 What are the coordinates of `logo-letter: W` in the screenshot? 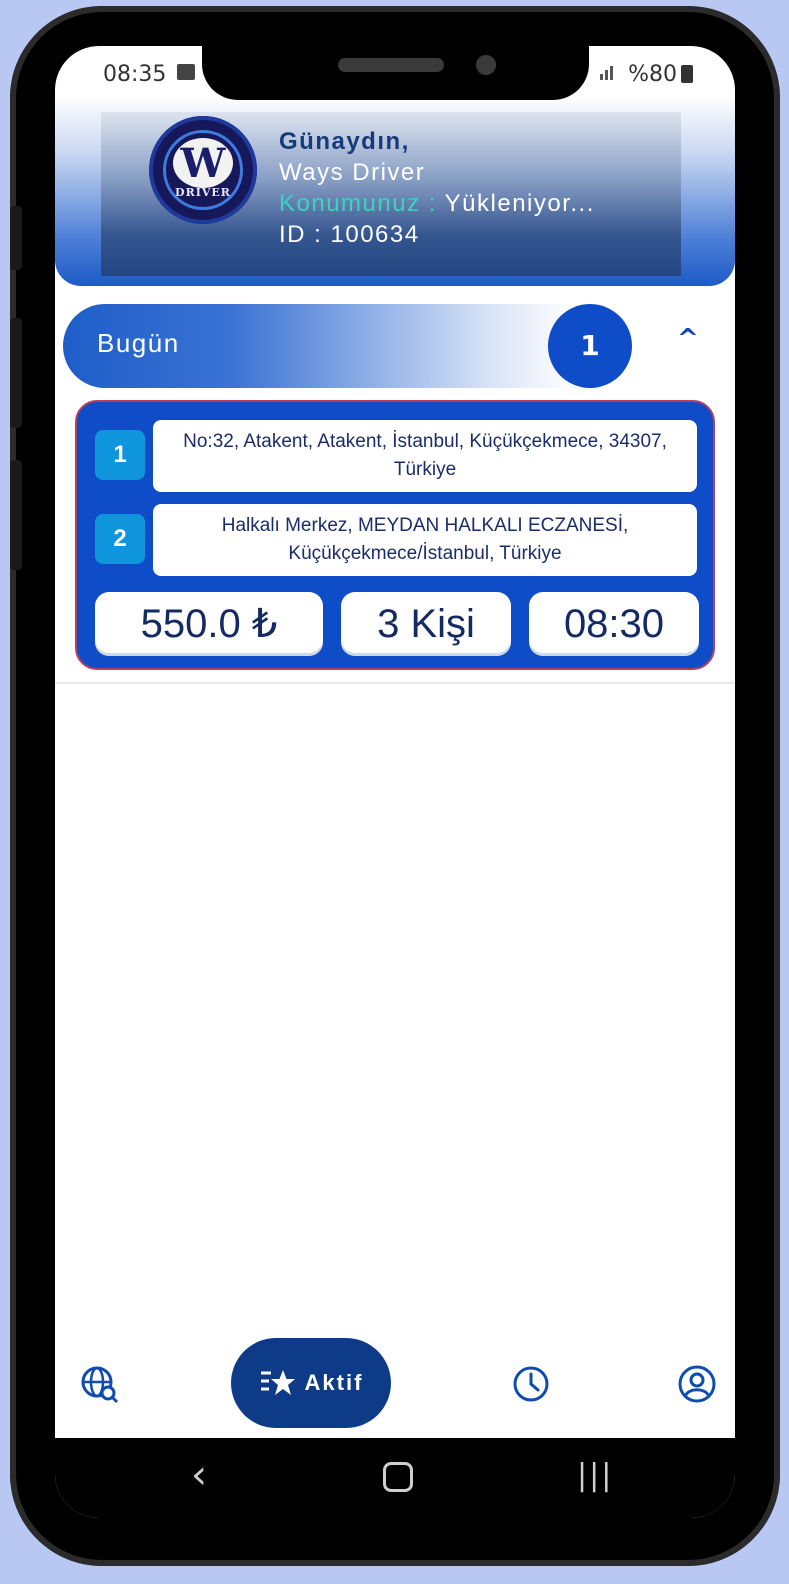 It's located at (203, 163).